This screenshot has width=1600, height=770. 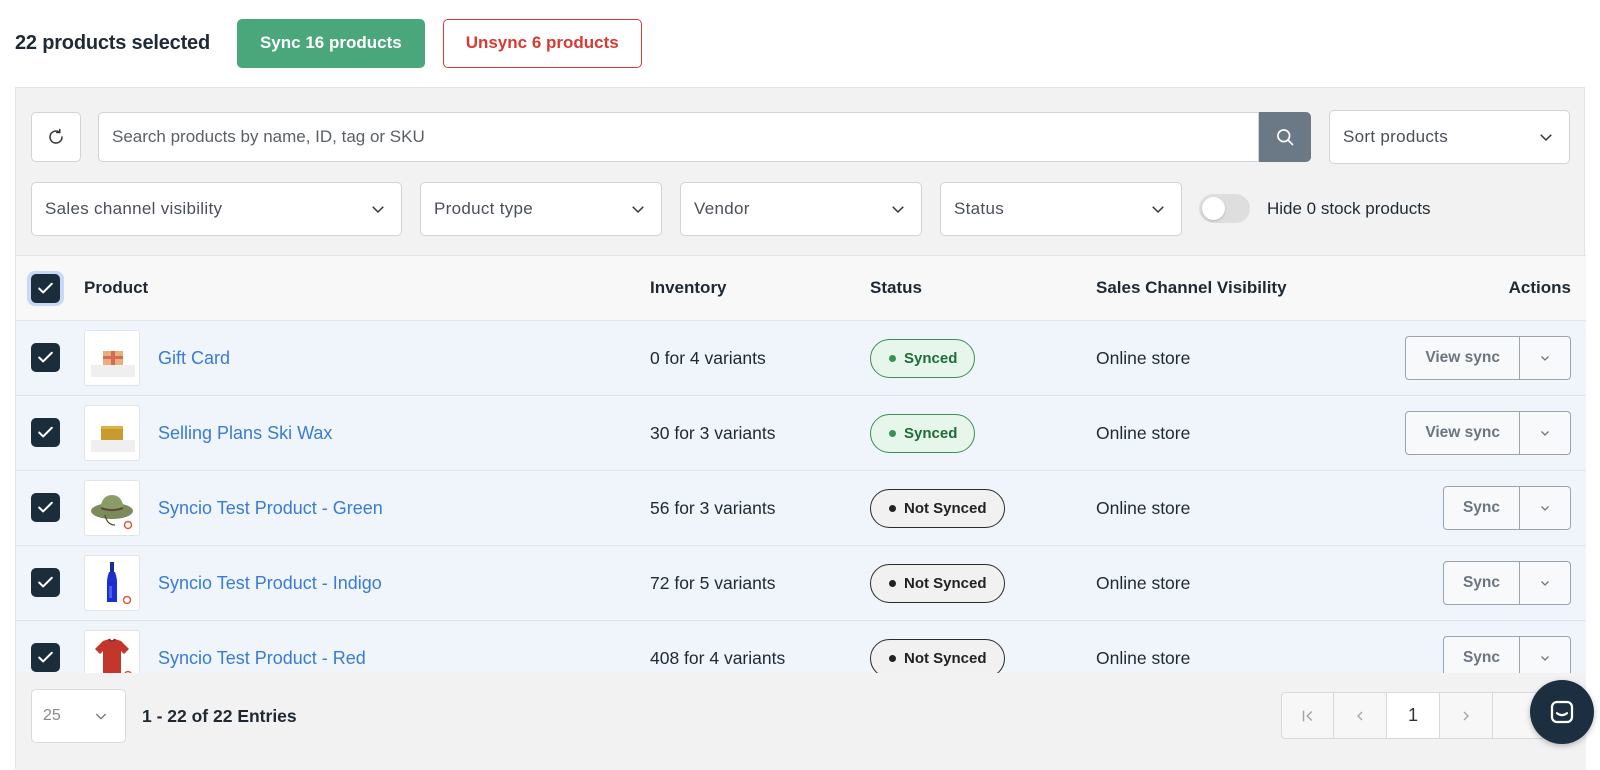 I want to click on unsync-selected-button: Unsync 6 products, so click(x=542, y=43).